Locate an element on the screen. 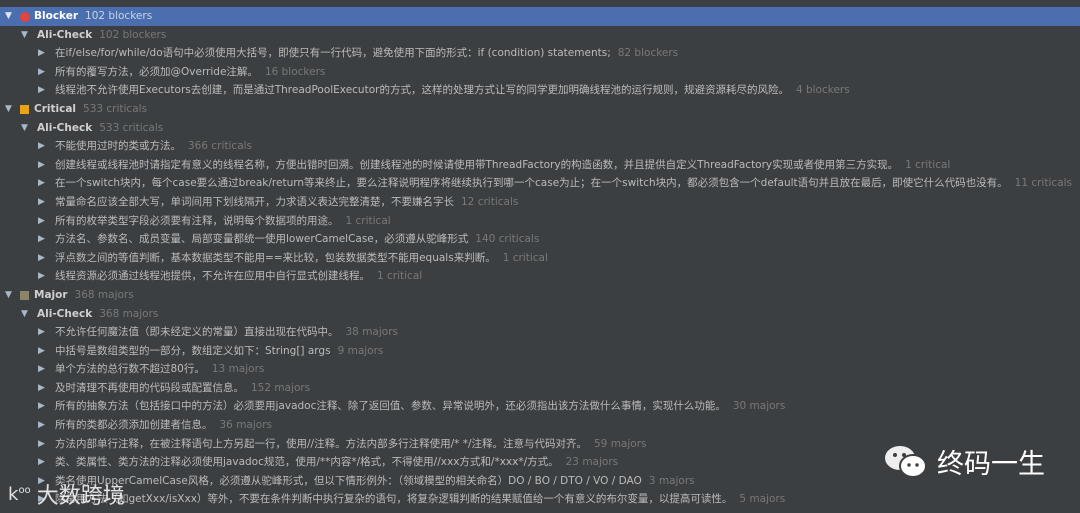  row-label-wrap: Ali-Check 368 majors is located at coordinates (97, 314).